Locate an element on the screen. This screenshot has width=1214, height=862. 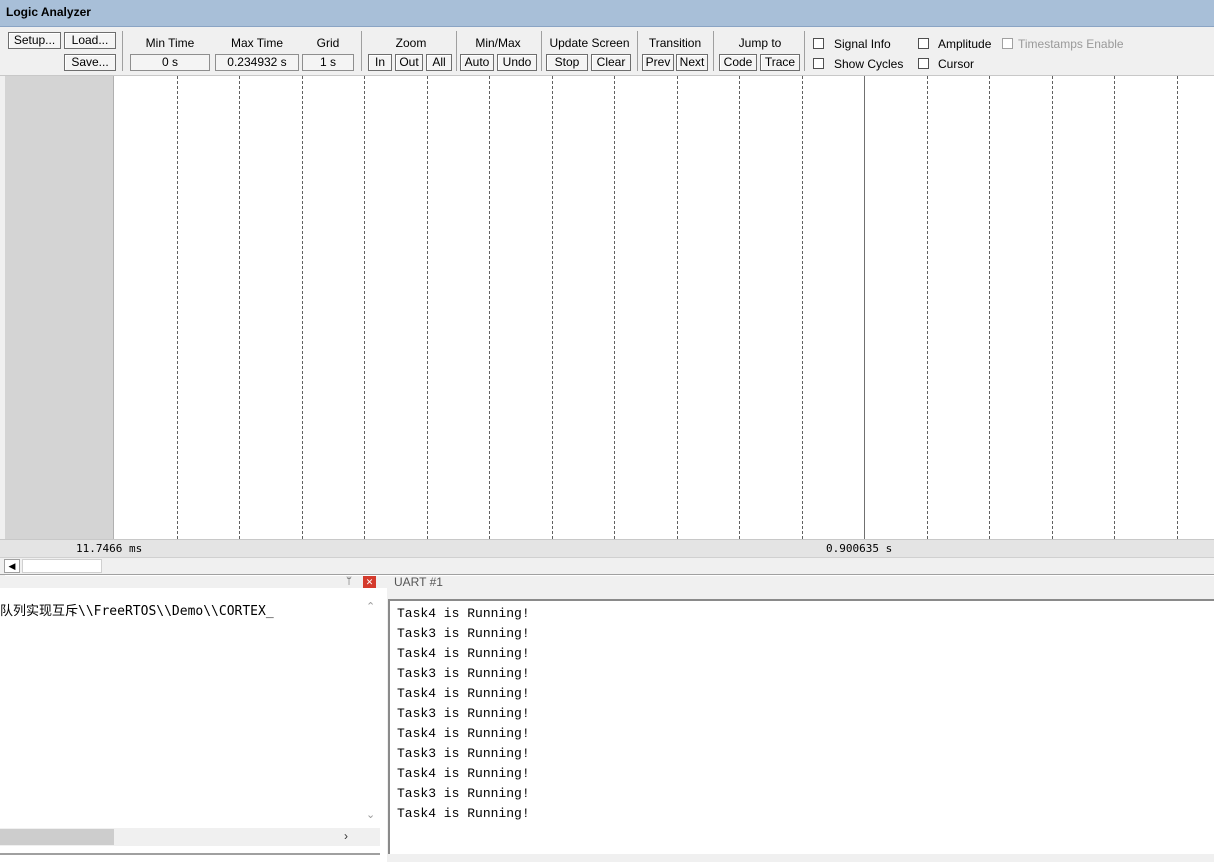
scroll-up-icon: ⌃ is located at coordinates (370, 606).